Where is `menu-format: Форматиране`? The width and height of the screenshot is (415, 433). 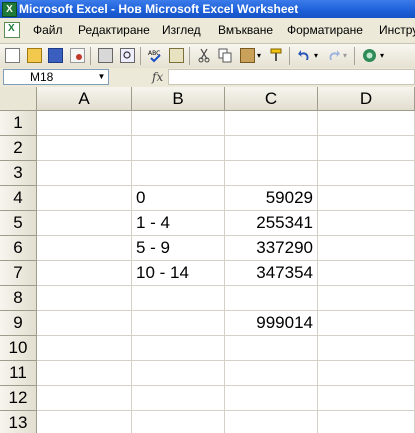
menu-format: Форматиране is located at coordinates (325, 30).